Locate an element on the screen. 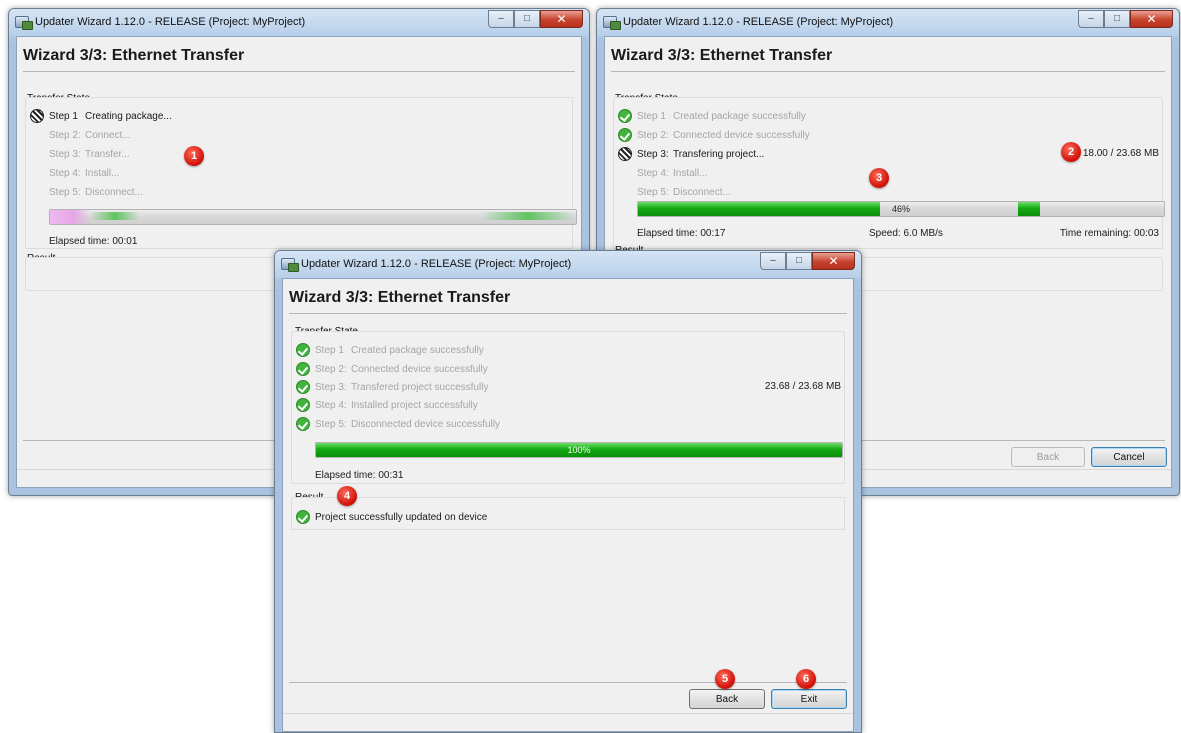 The image size is (1181, 733). result-row: Project successfully updated on device is located at coordinates (391, 517).